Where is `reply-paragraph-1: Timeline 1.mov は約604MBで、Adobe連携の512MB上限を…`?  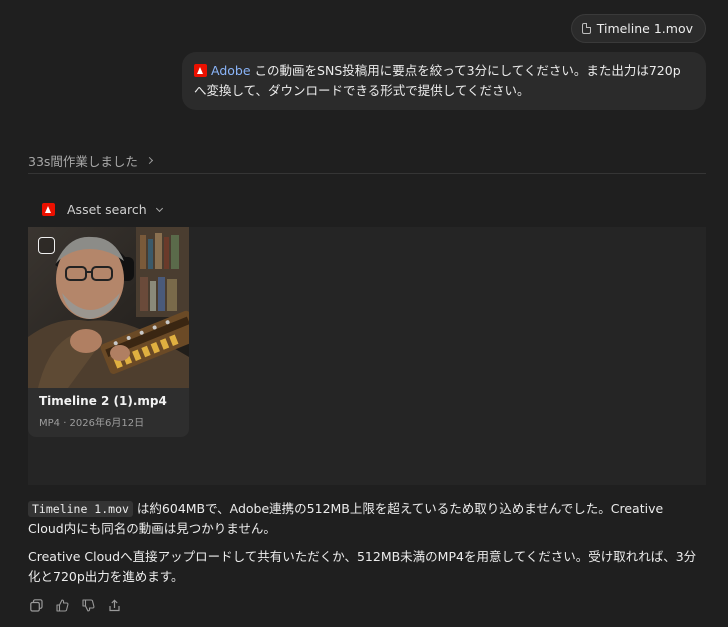 reply-paragraph-1: Timeline 1.mov は約604MBで、Adobe連携の512MB上限を… is located at coordinates (364, 519).